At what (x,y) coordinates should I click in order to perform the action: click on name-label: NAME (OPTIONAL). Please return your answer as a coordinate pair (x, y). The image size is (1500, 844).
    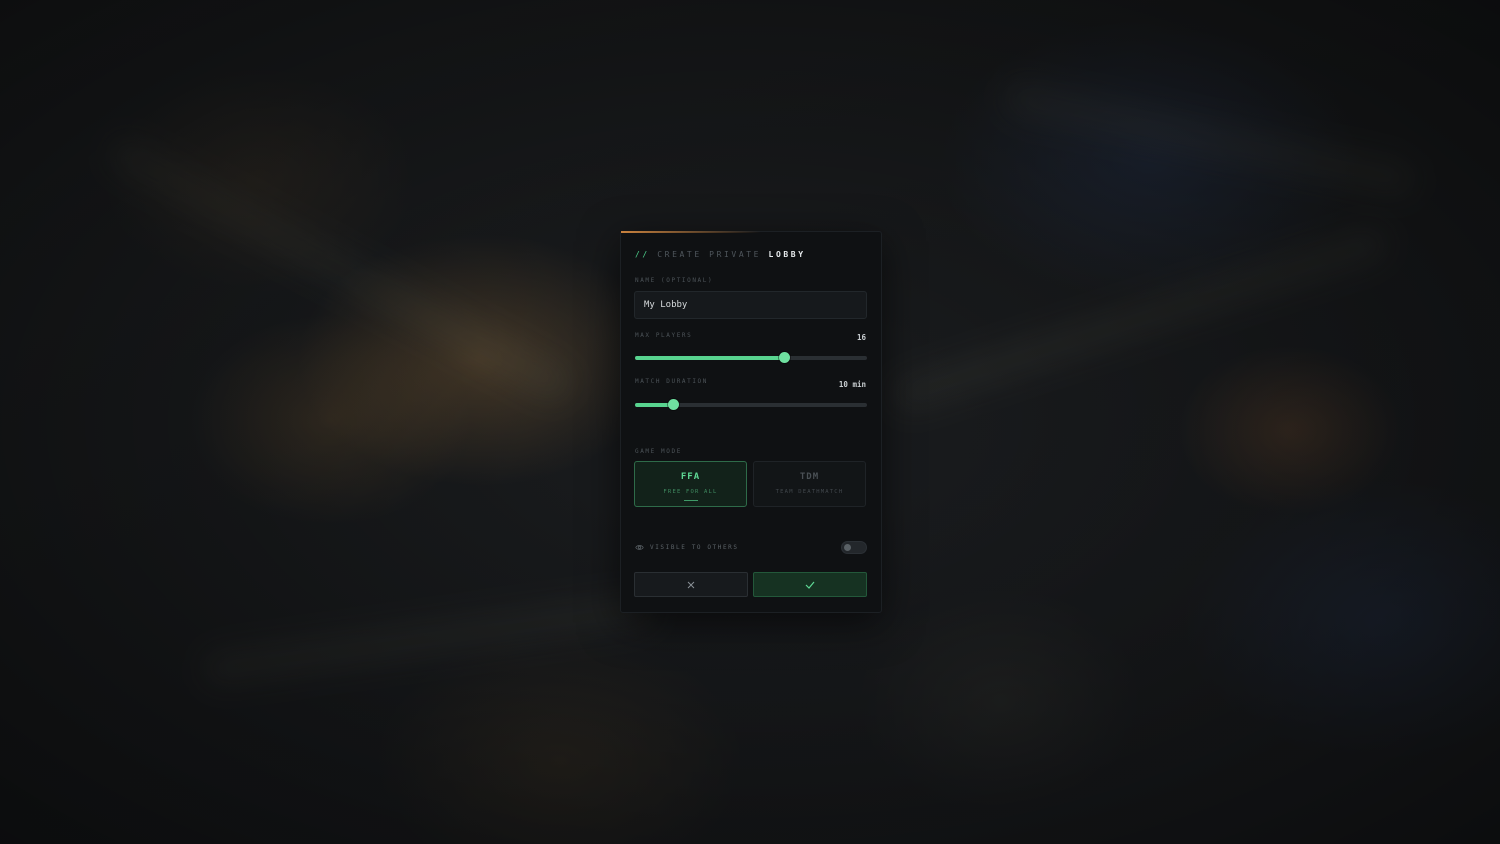
    Looking at the image, I should click on (674, 280).